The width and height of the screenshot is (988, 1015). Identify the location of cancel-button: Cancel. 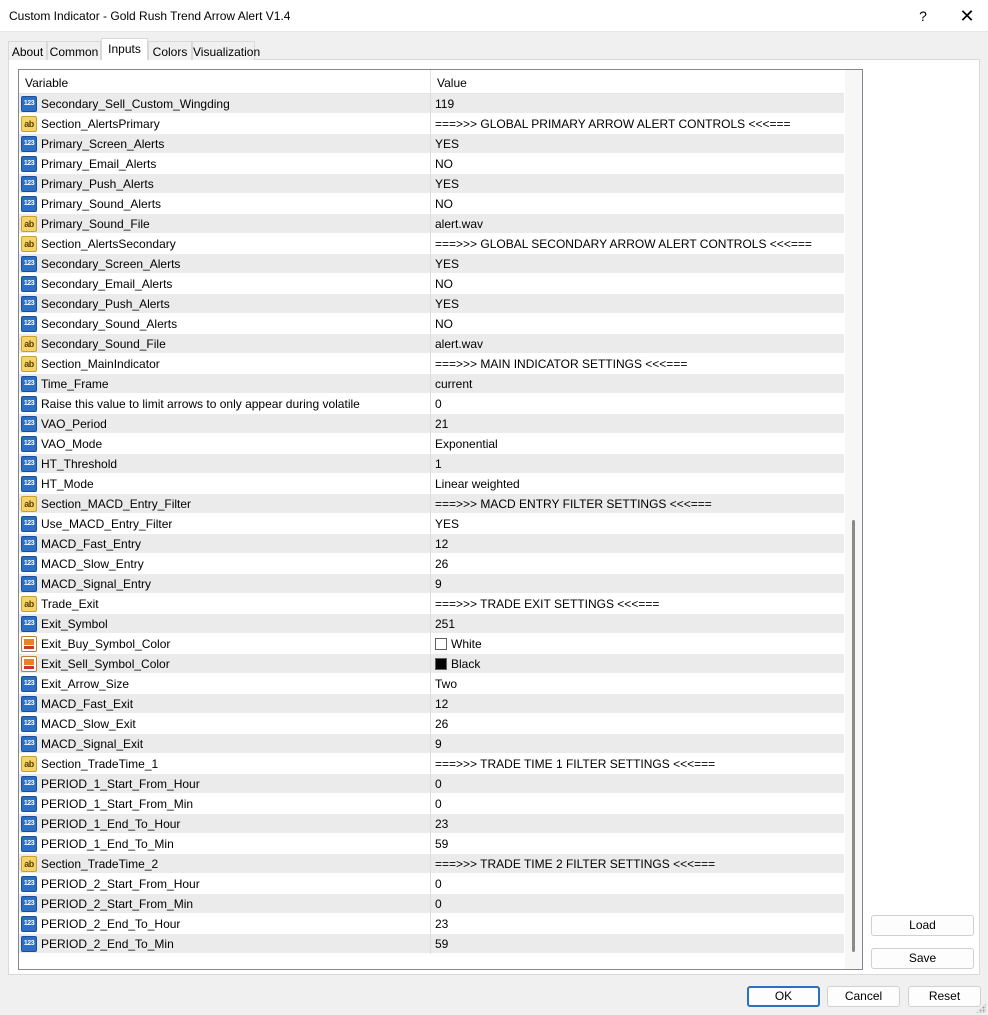
(863, 996).